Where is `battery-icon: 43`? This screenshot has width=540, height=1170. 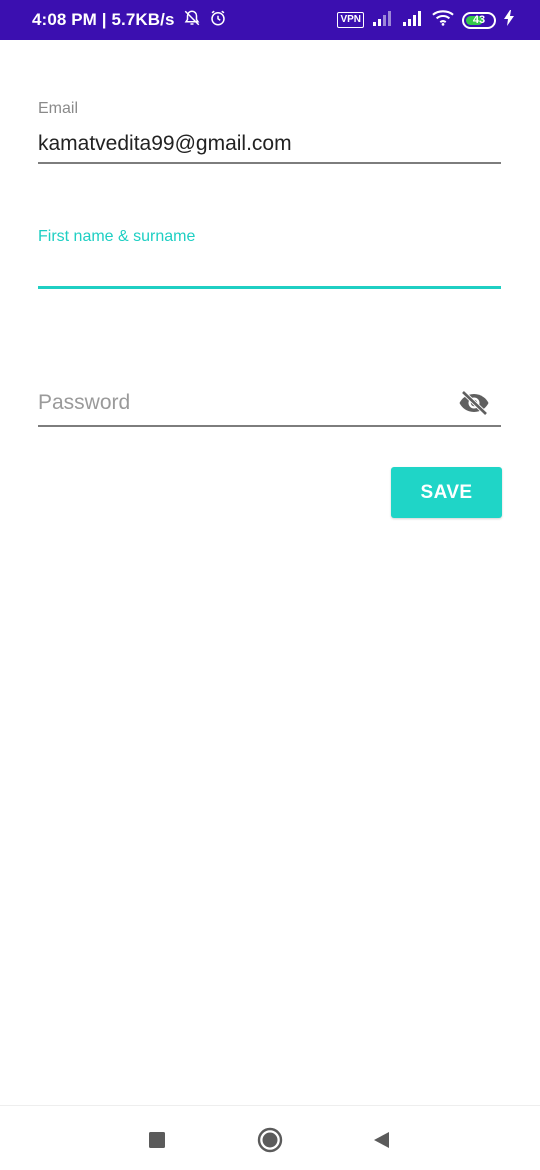 battery-icon: 43 is located at coordinates (479, 20).